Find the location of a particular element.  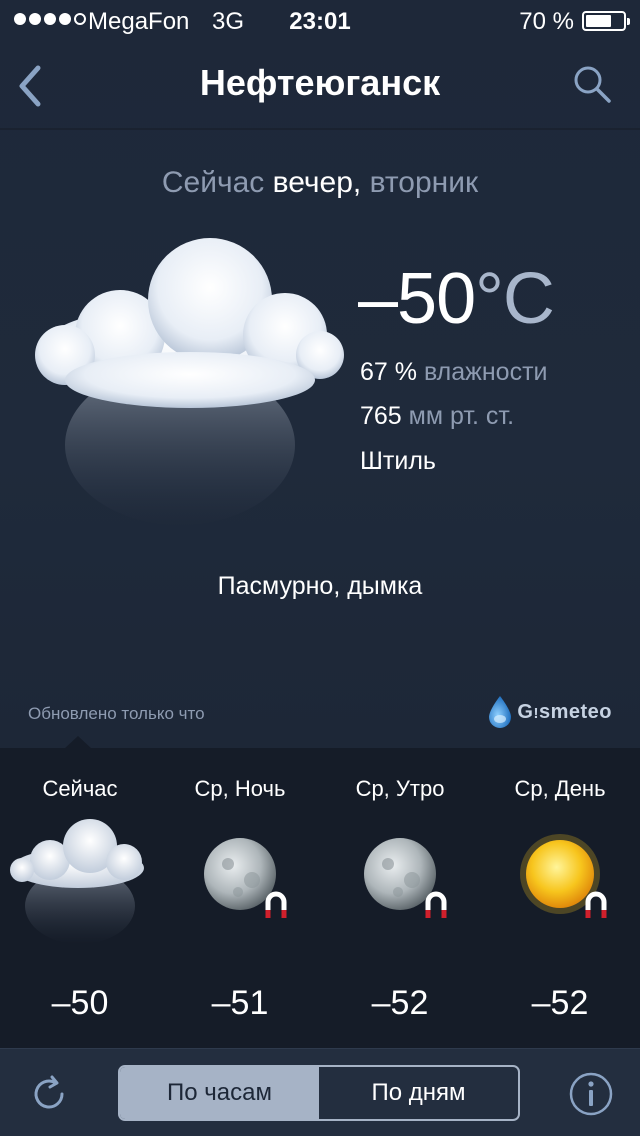

updated-status: Обновлено только что is located at coordinates (116, 713).